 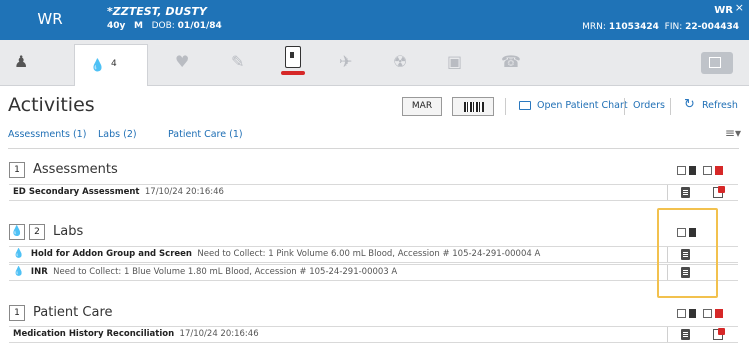 I want to click on page-title: Activities, so click(x=51, y=105).